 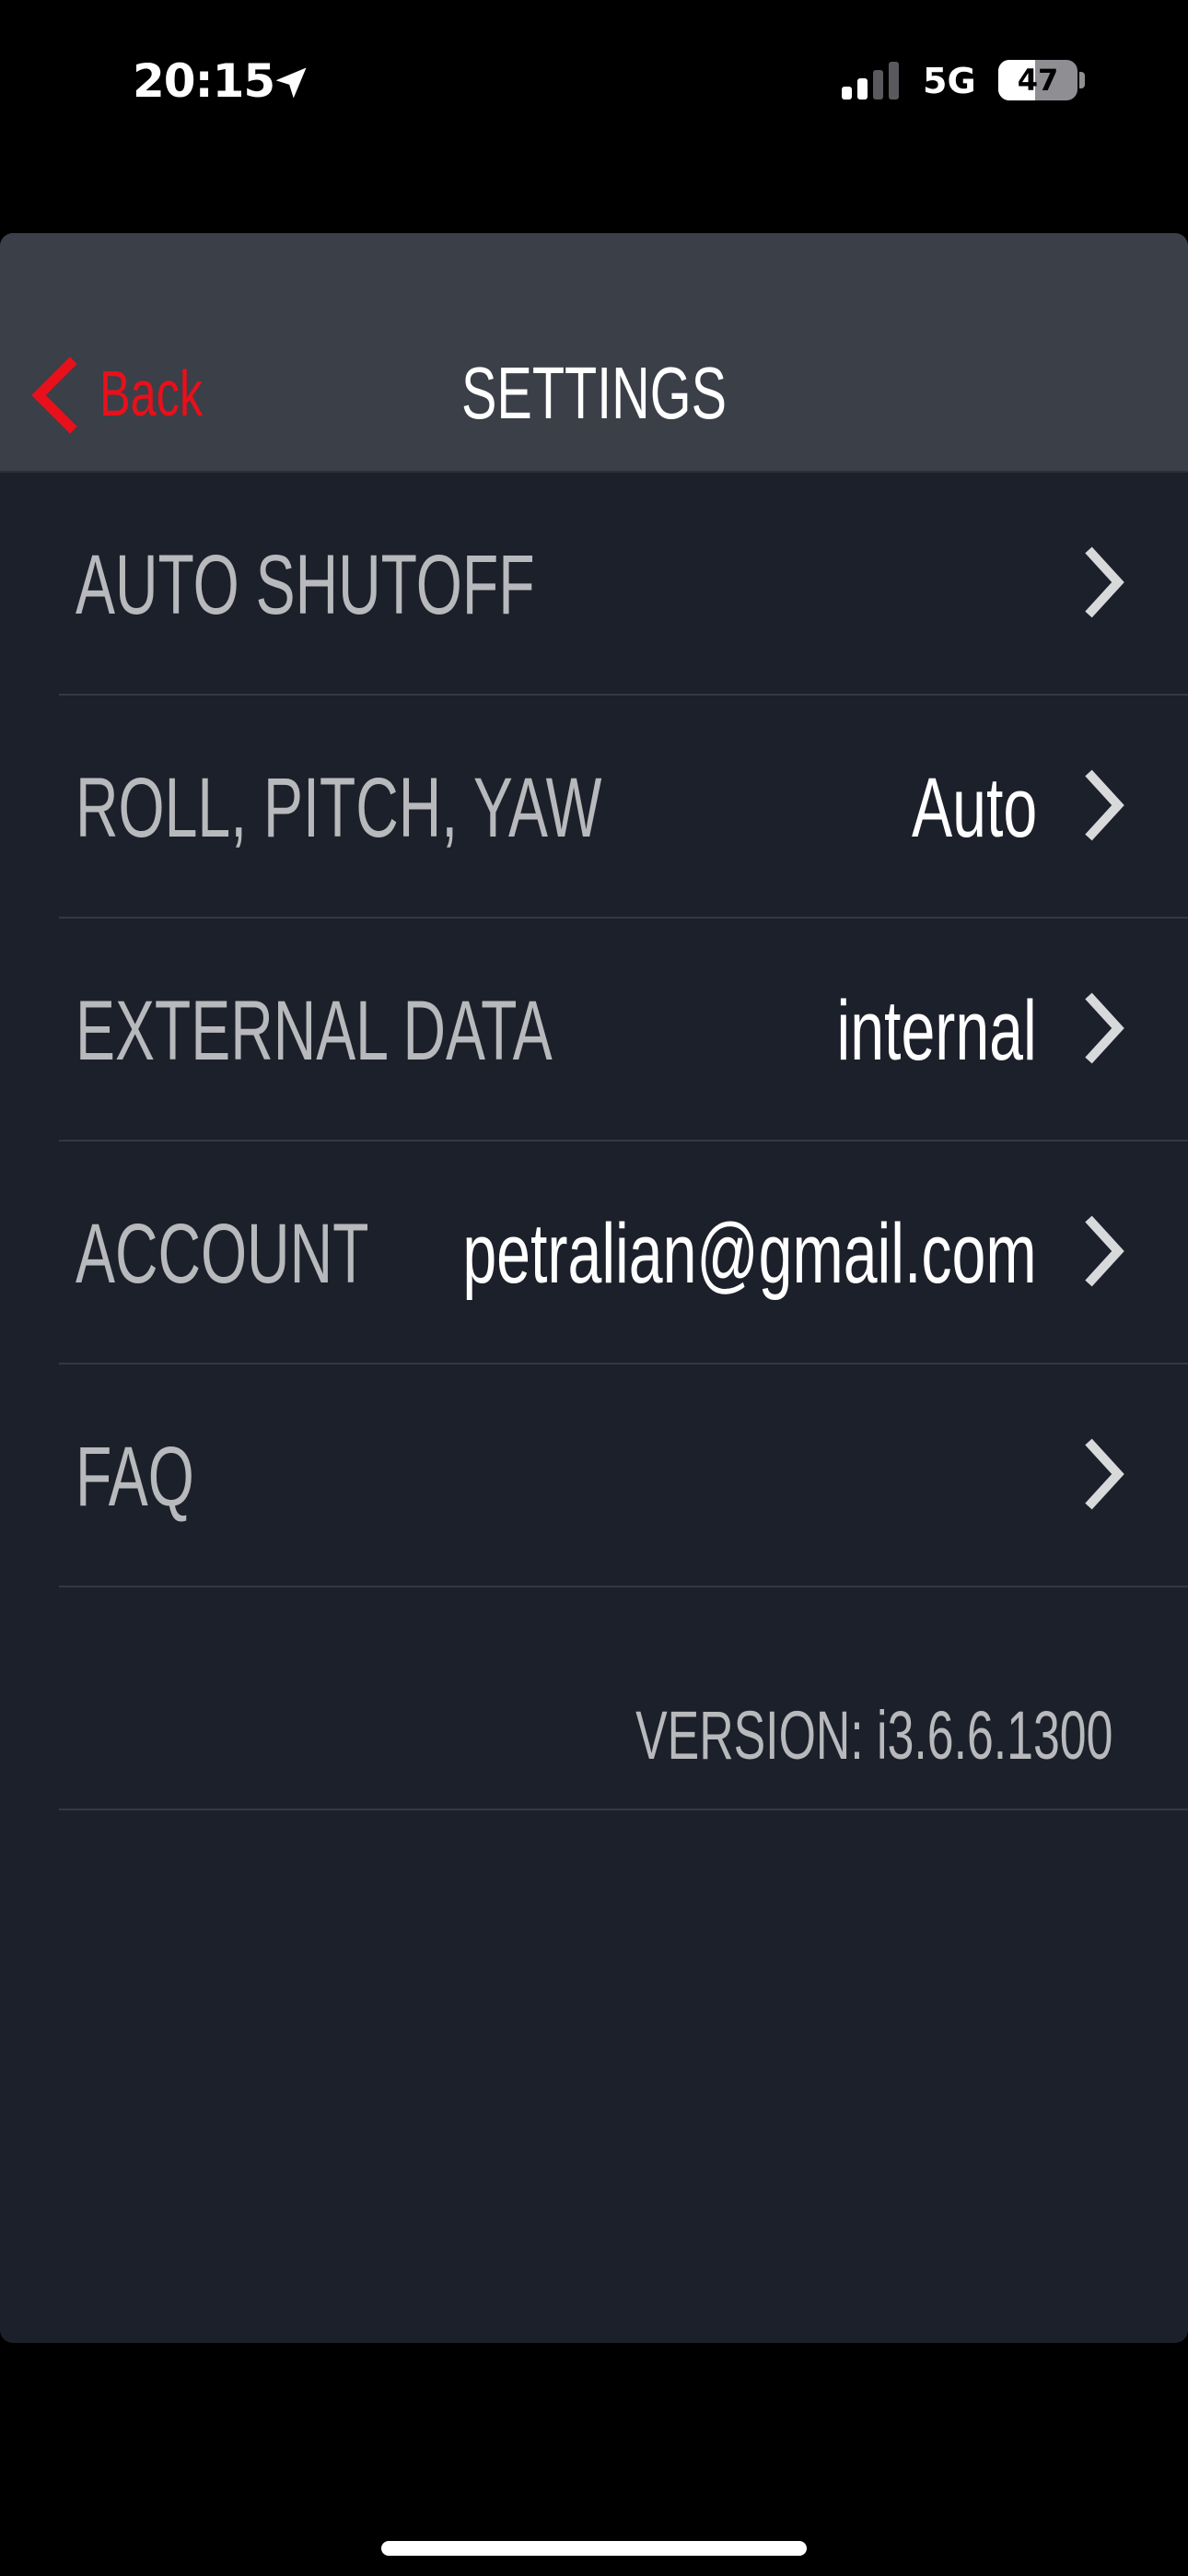 What do you see at coordinates (135, 1477) in the screenshot?
I see `row-label: FAQ` at bounding box center [135, 1477].